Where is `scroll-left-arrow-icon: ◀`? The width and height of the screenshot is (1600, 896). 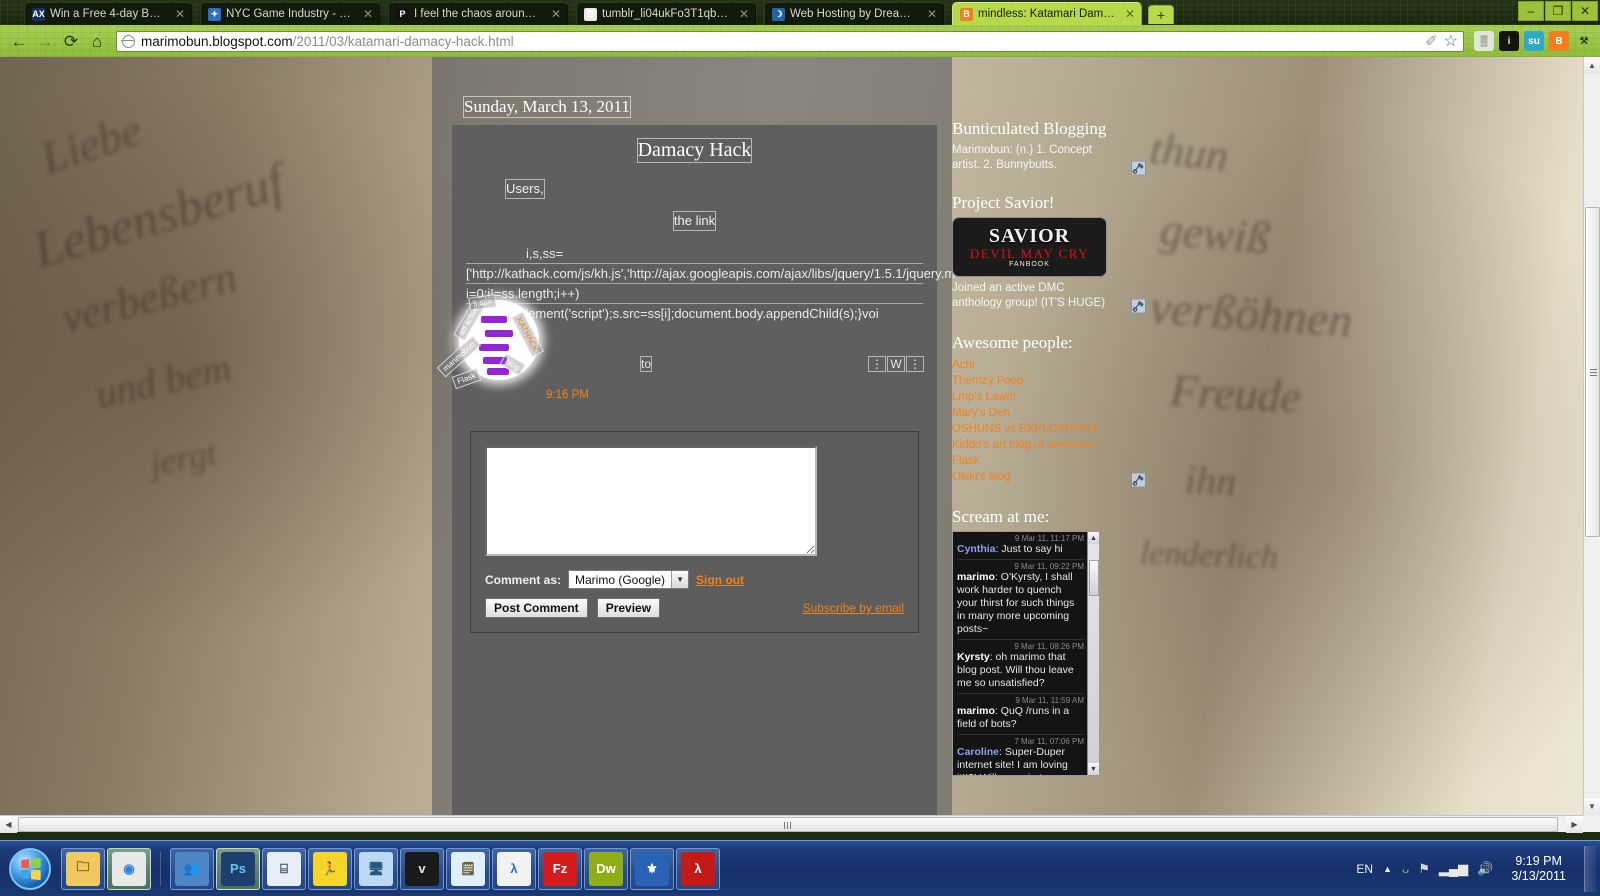
scroll-left-arrow-icon: ◀ is located at coordinates (8, 824).